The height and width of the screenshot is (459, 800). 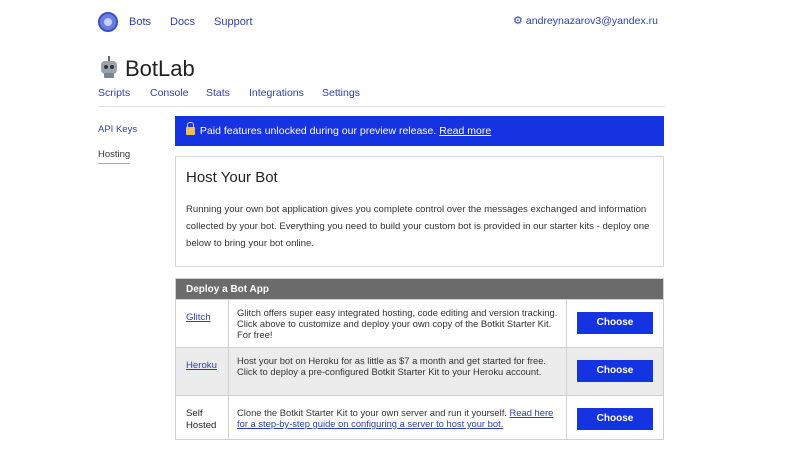 What do you see at coordinates (201, 419) in the screenshot?
I see `self-hosted-label: Self Hosted` at bounding box center [201, 419].